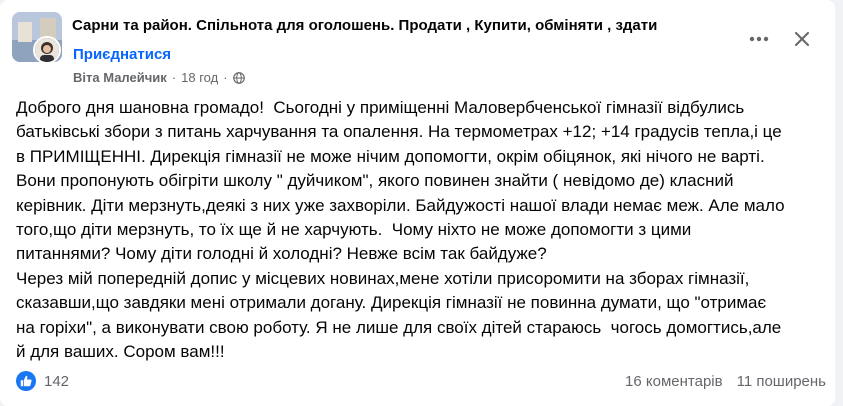 The height and width of the screenshot is (406, 843). I want to click on author-avatar-image, so click(47, 50).